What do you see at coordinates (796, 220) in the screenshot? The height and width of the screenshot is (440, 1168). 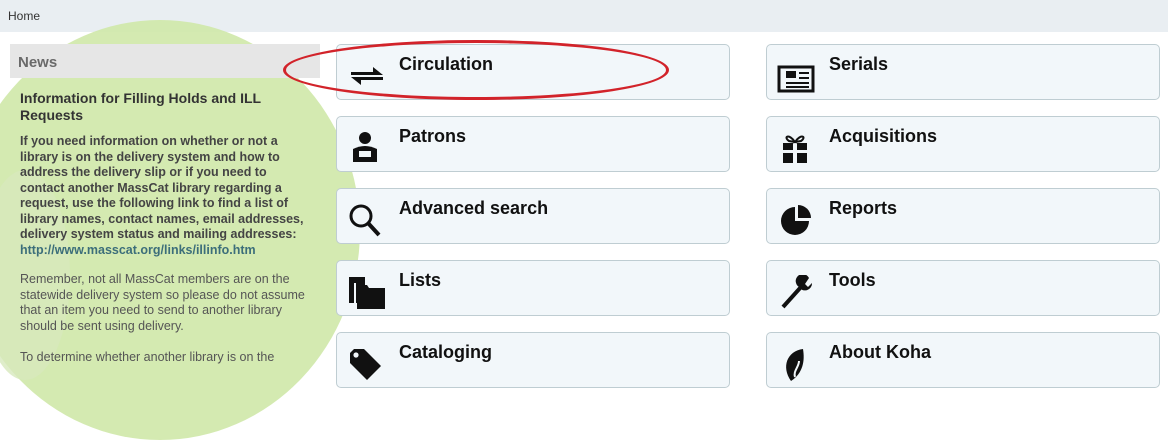 I see `pie-chart-icon` at bounding box center [796, 220].